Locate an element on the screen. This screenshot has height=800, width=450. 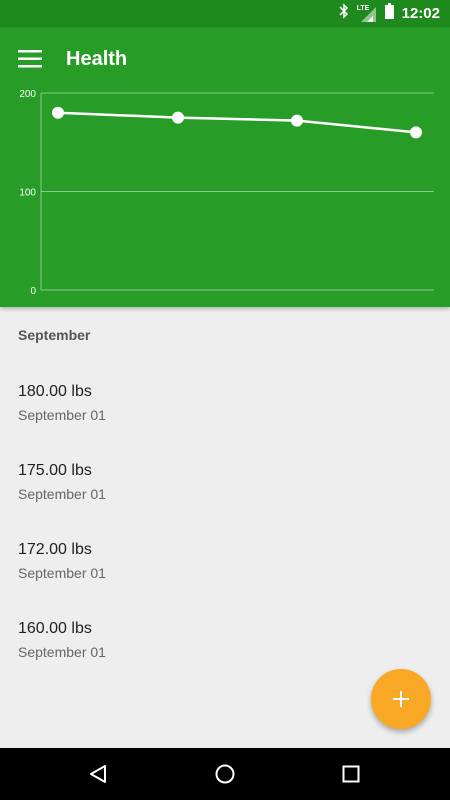
battery-icon is located at coordinates (389, 13).